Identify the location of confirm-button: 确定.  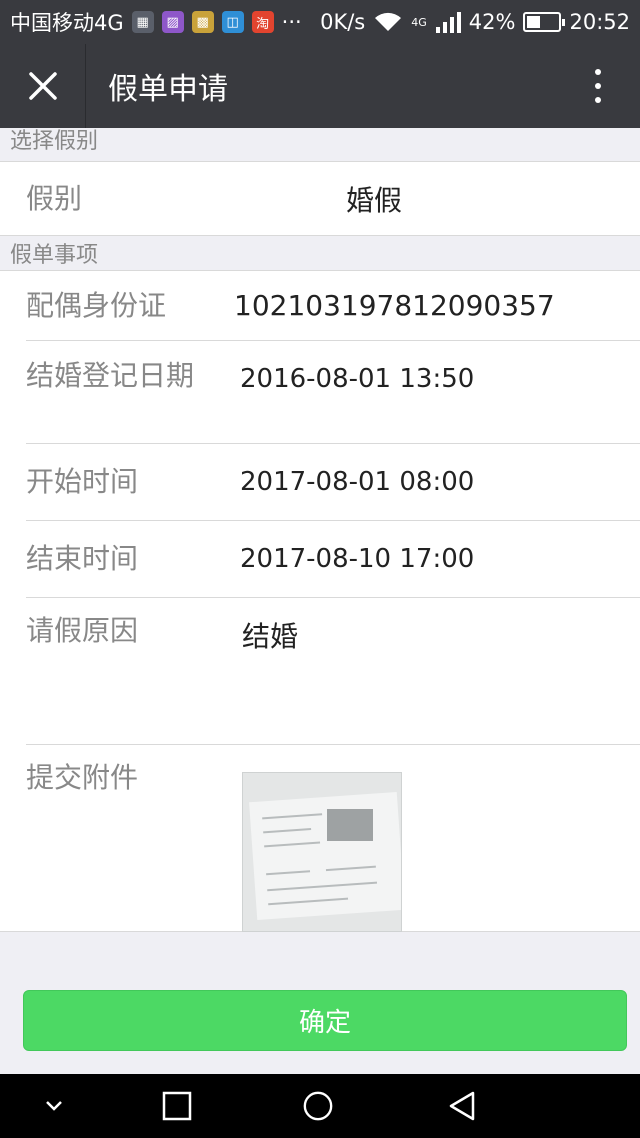
(325, 1020).